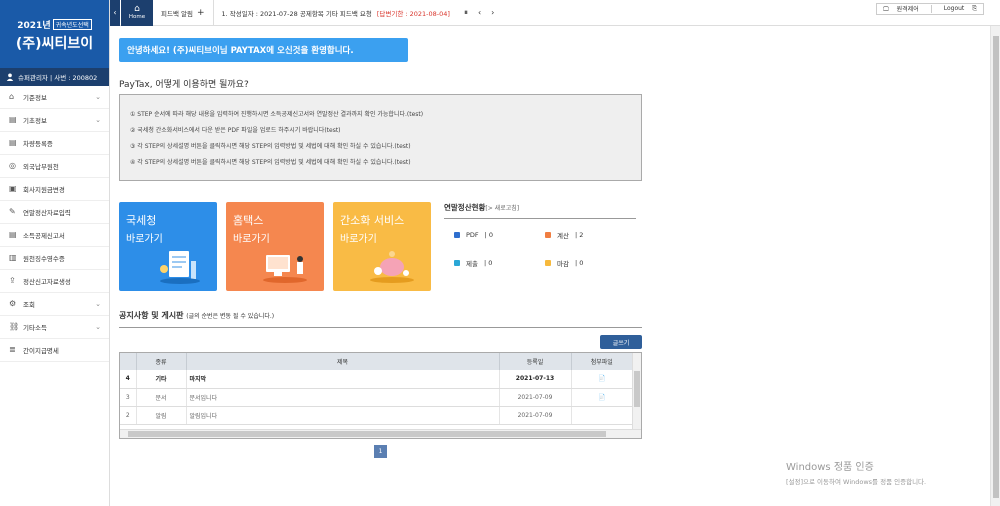  Describe the element at coordinates (602, 361) in the screenshot. I see `column-header: 첨부파일` at that location.